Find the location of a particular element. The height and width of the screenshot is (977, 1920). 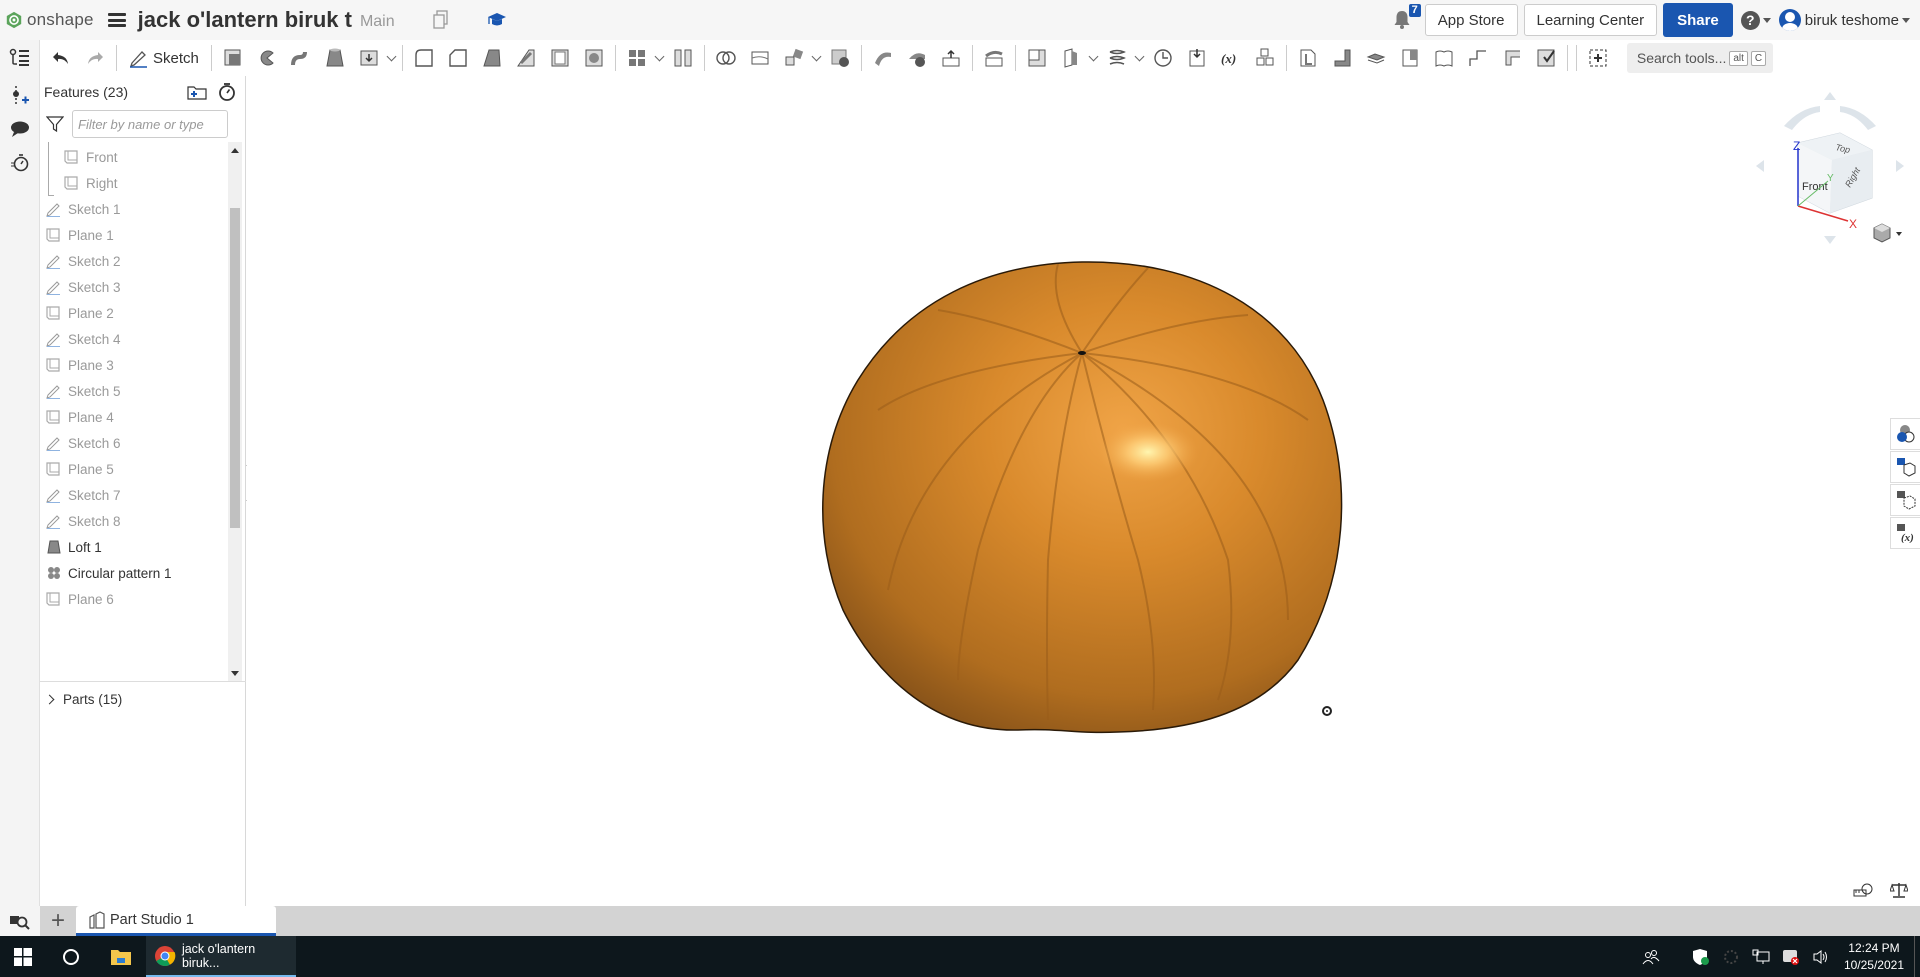

delete-part-button is located at coordinates (840, 58).